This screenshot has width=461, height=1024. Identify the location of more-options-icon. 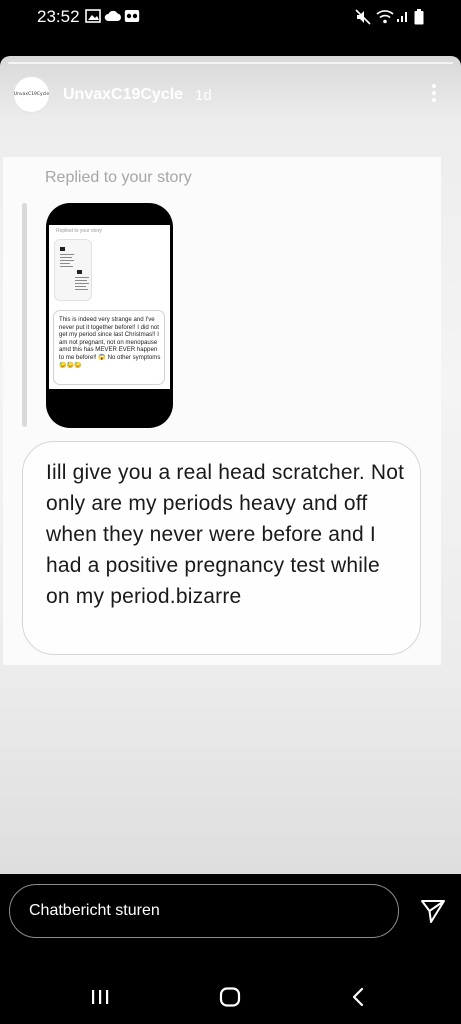
(434, 93).